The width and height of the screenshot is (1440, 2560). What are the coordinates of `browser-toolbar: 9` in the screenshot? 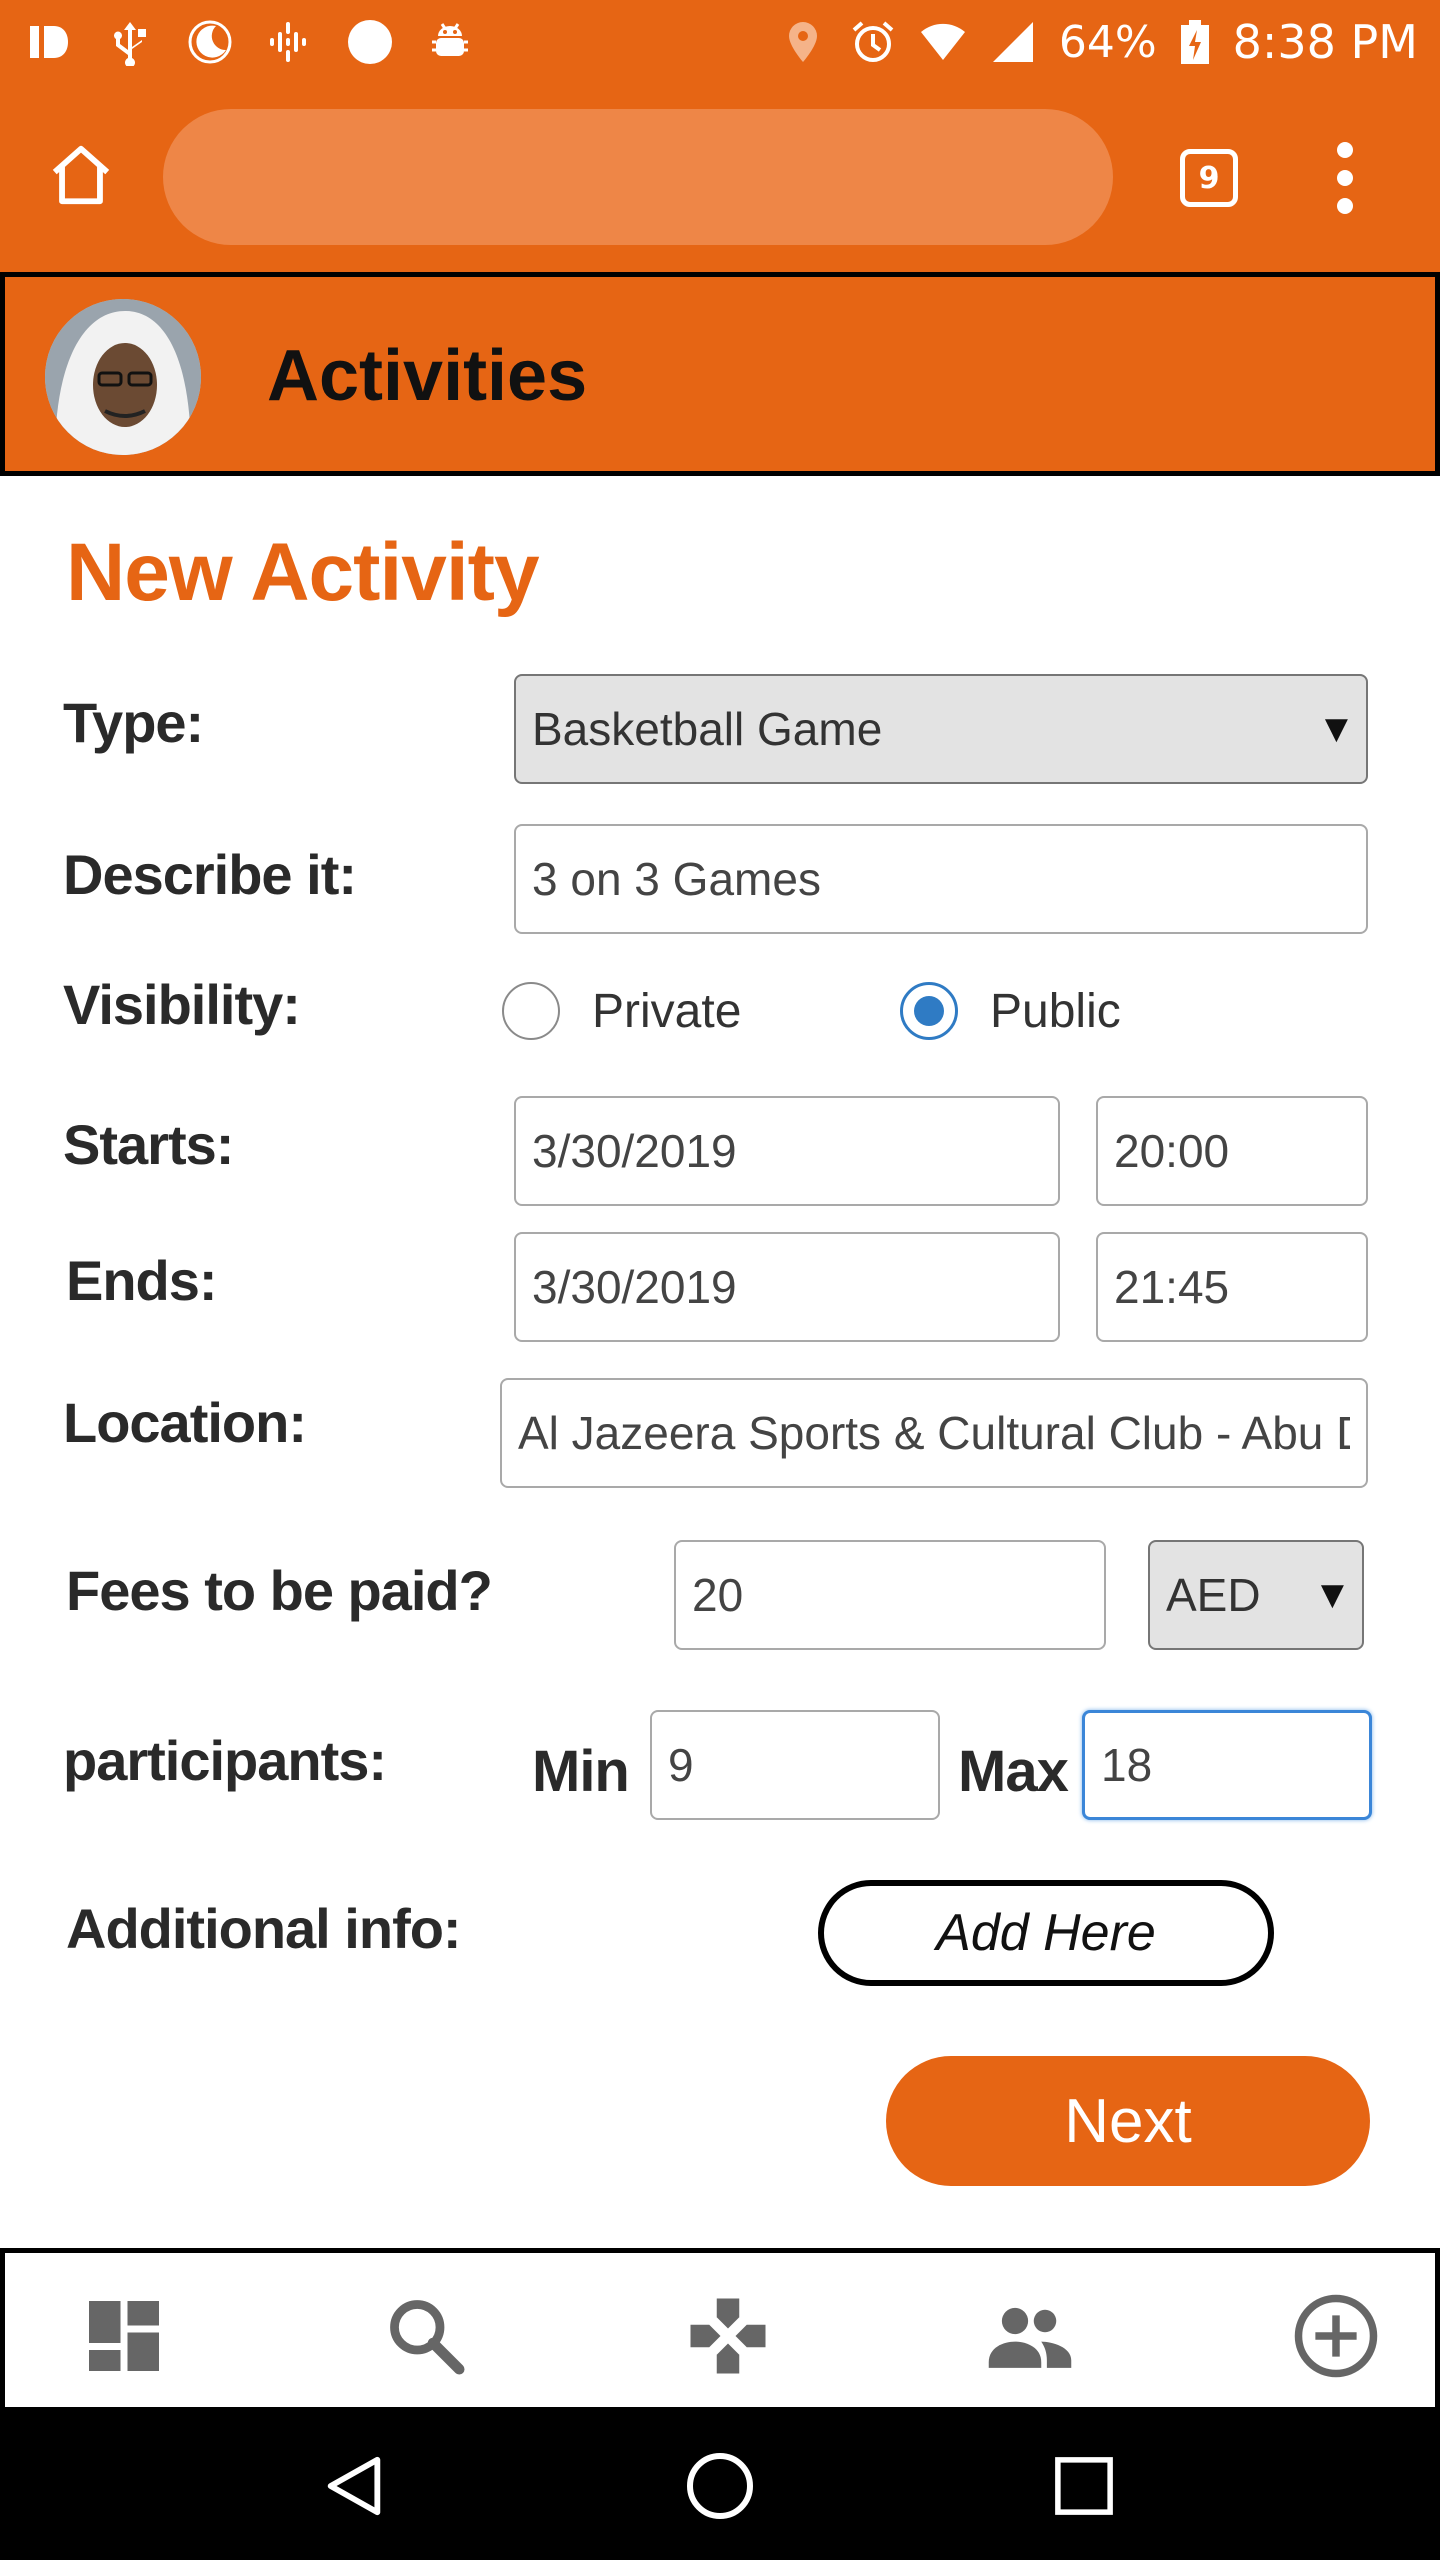 It's located at (720, 178).